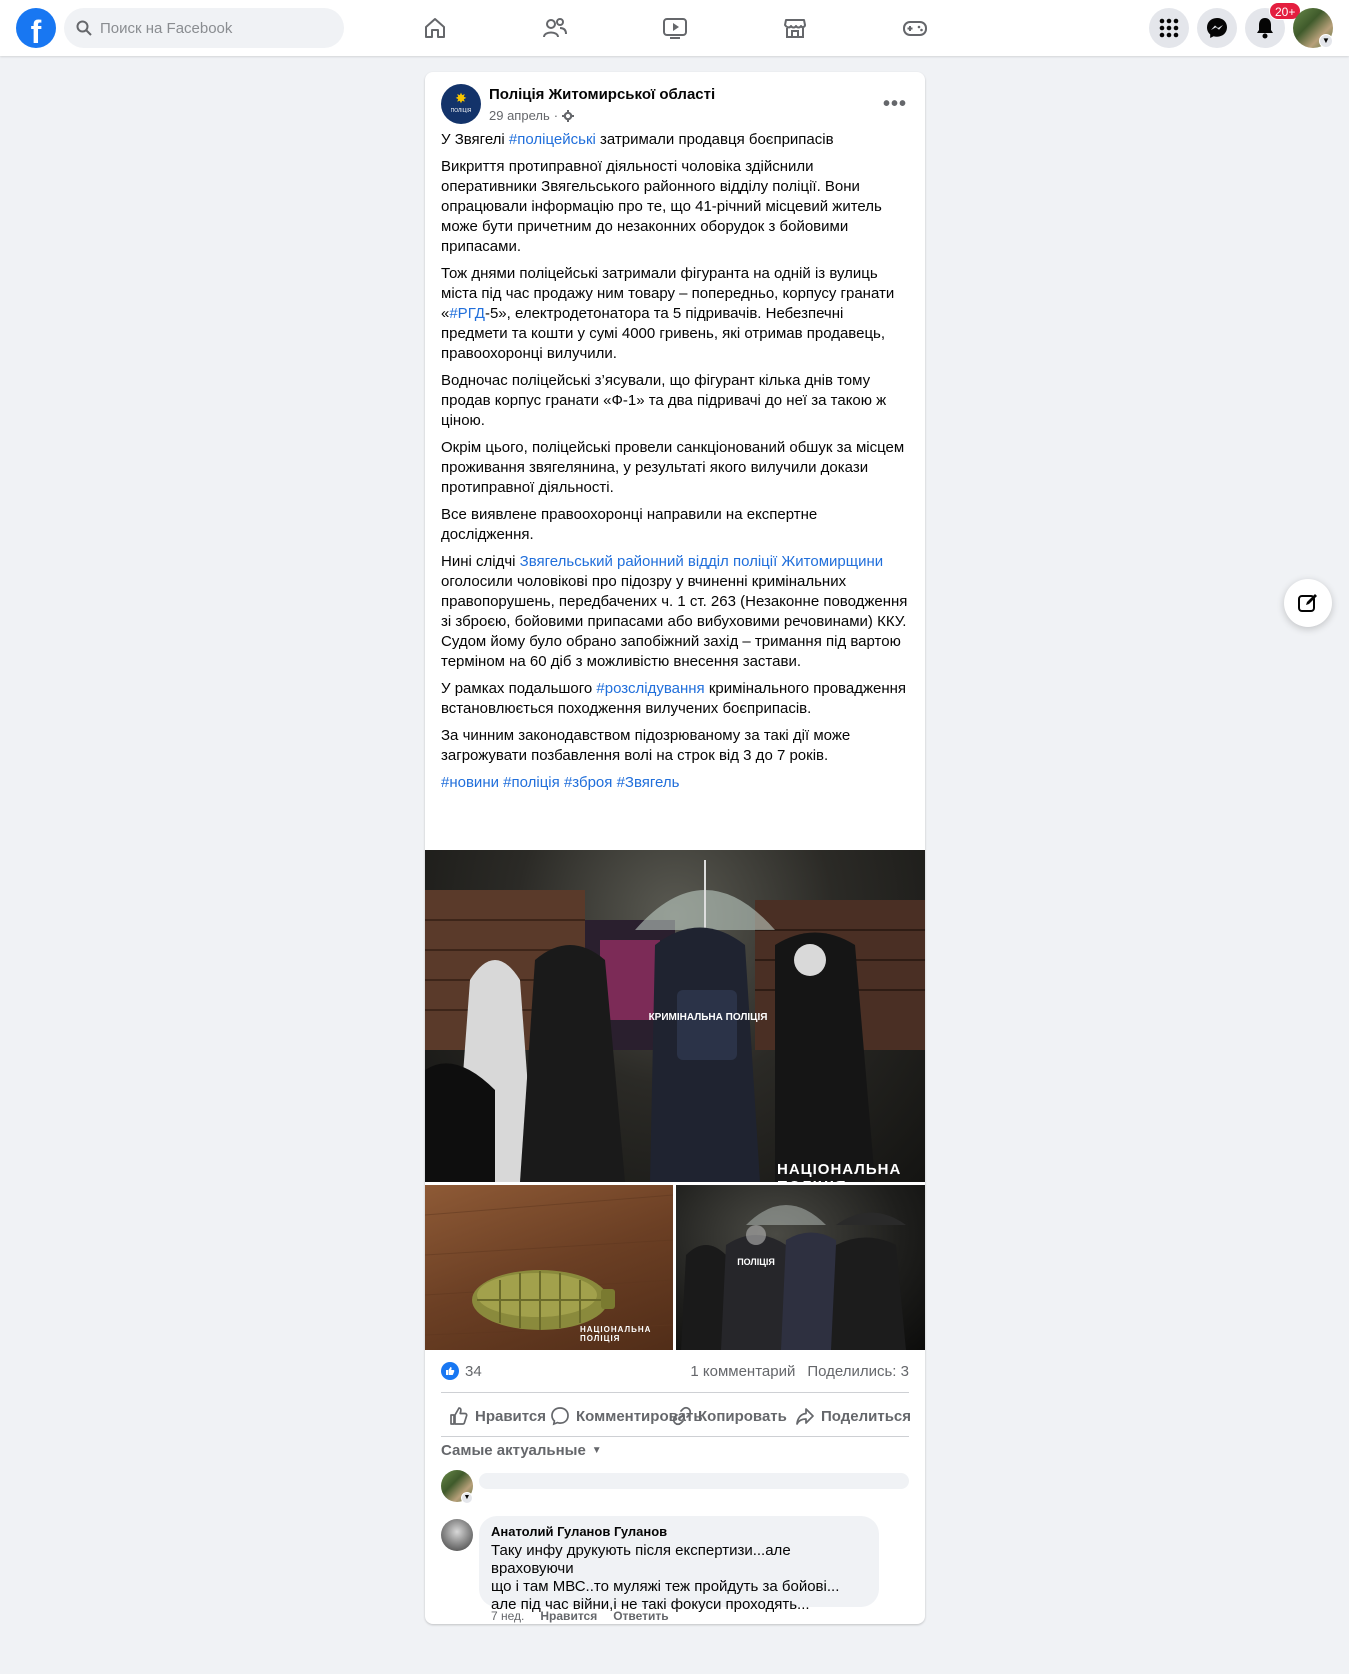  Describe the element at coordinates (756, 1262) in the screenshot. I see `jacket-label: ПОЛІЦІЯ` at that location.